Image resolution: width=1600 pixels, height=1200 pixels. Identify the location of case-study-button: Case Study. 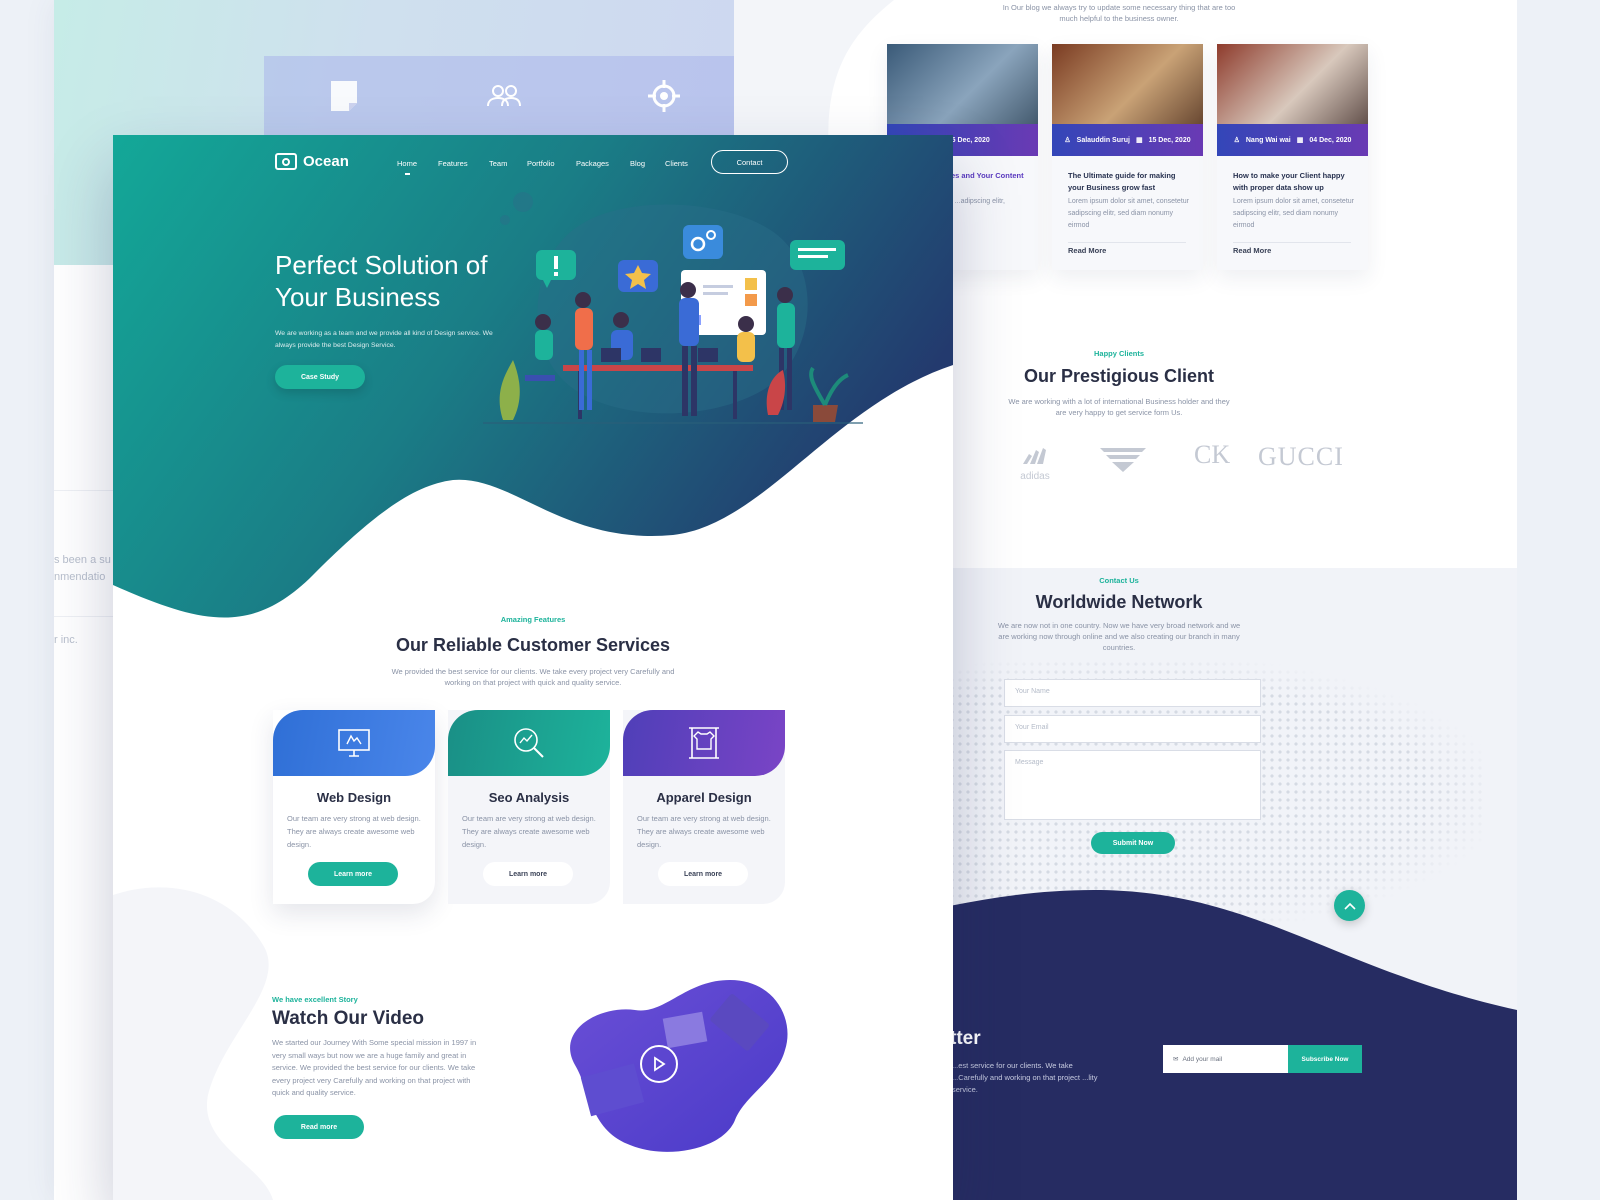
(320, 377).